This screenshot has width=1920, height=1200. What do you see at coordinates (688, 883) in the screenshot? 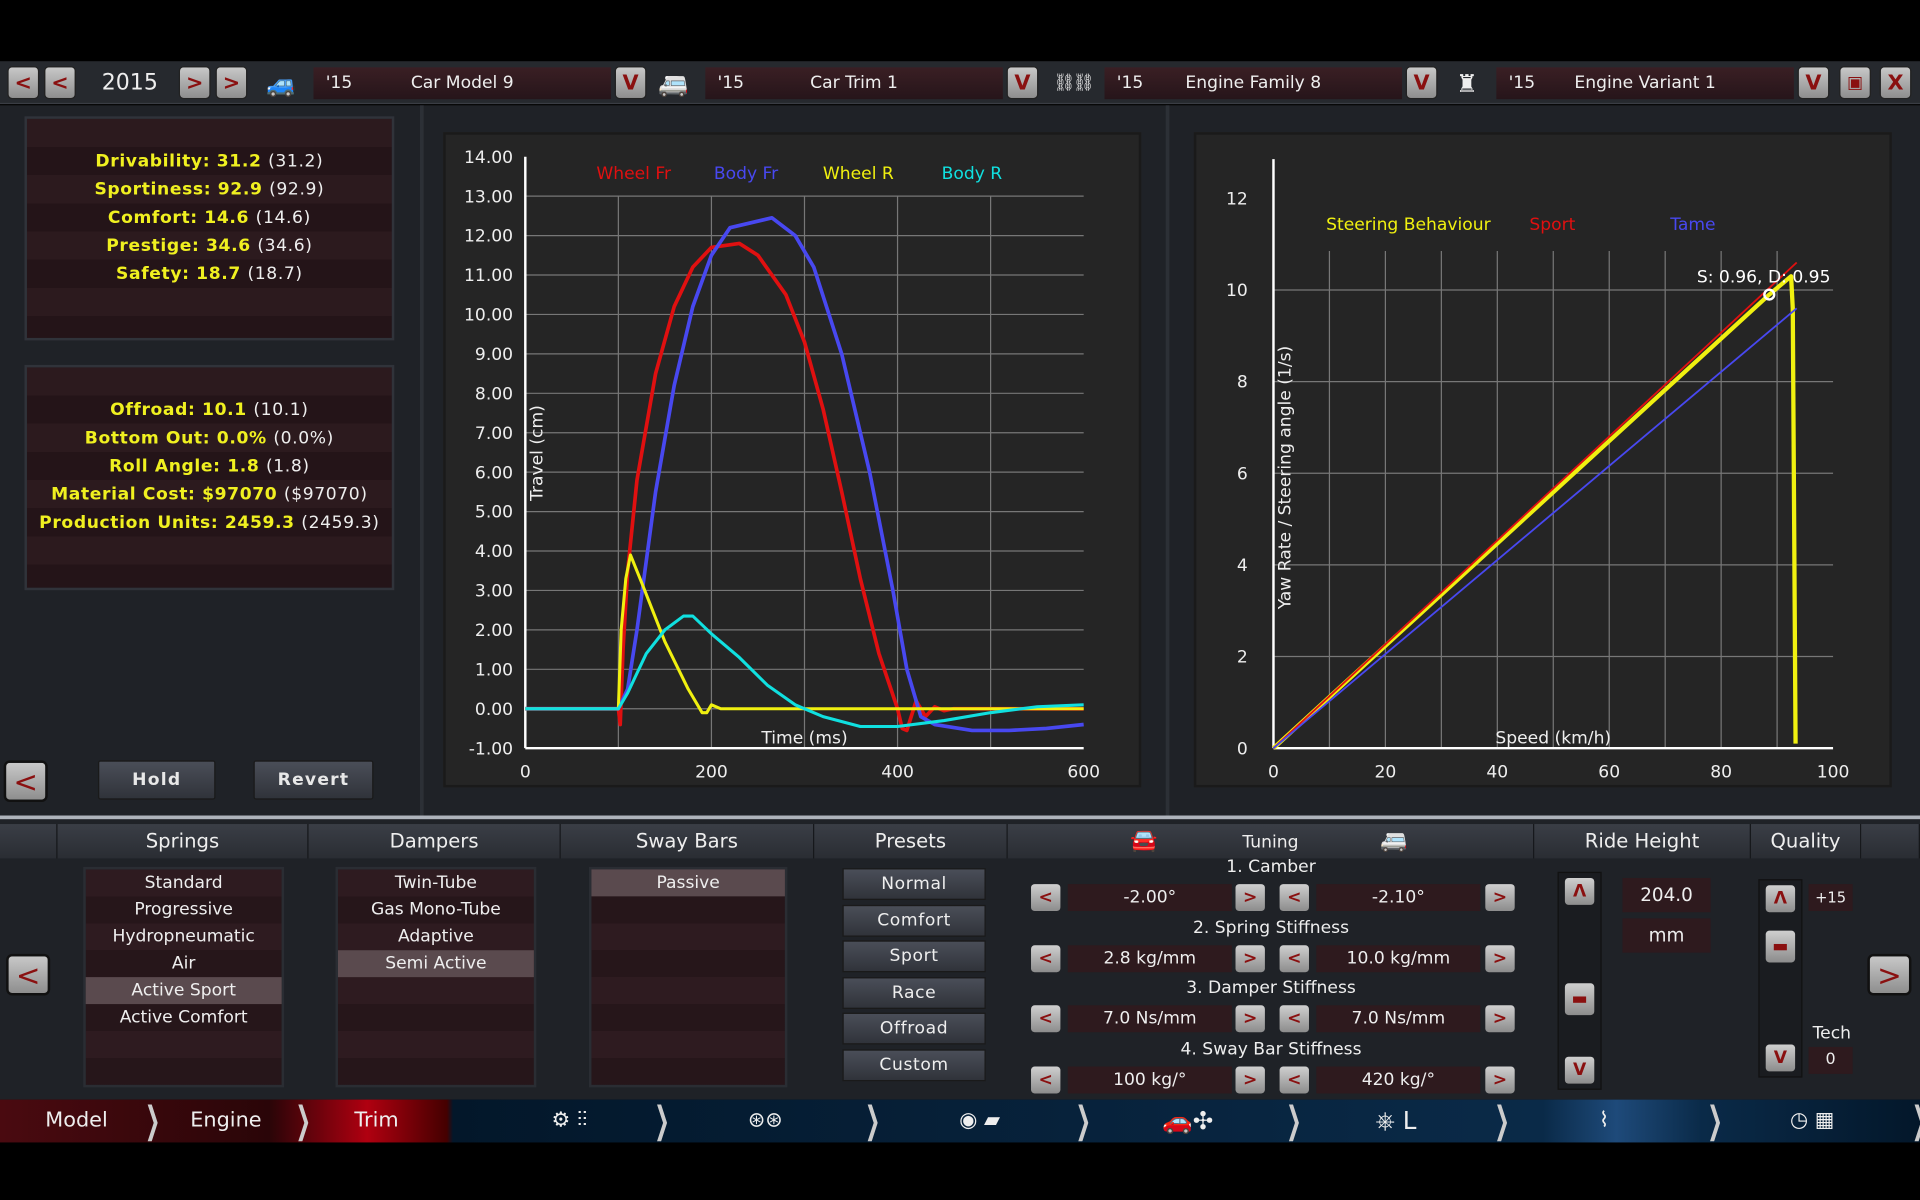
I see `sway-option: Passive` at bounding box center [688, 883].